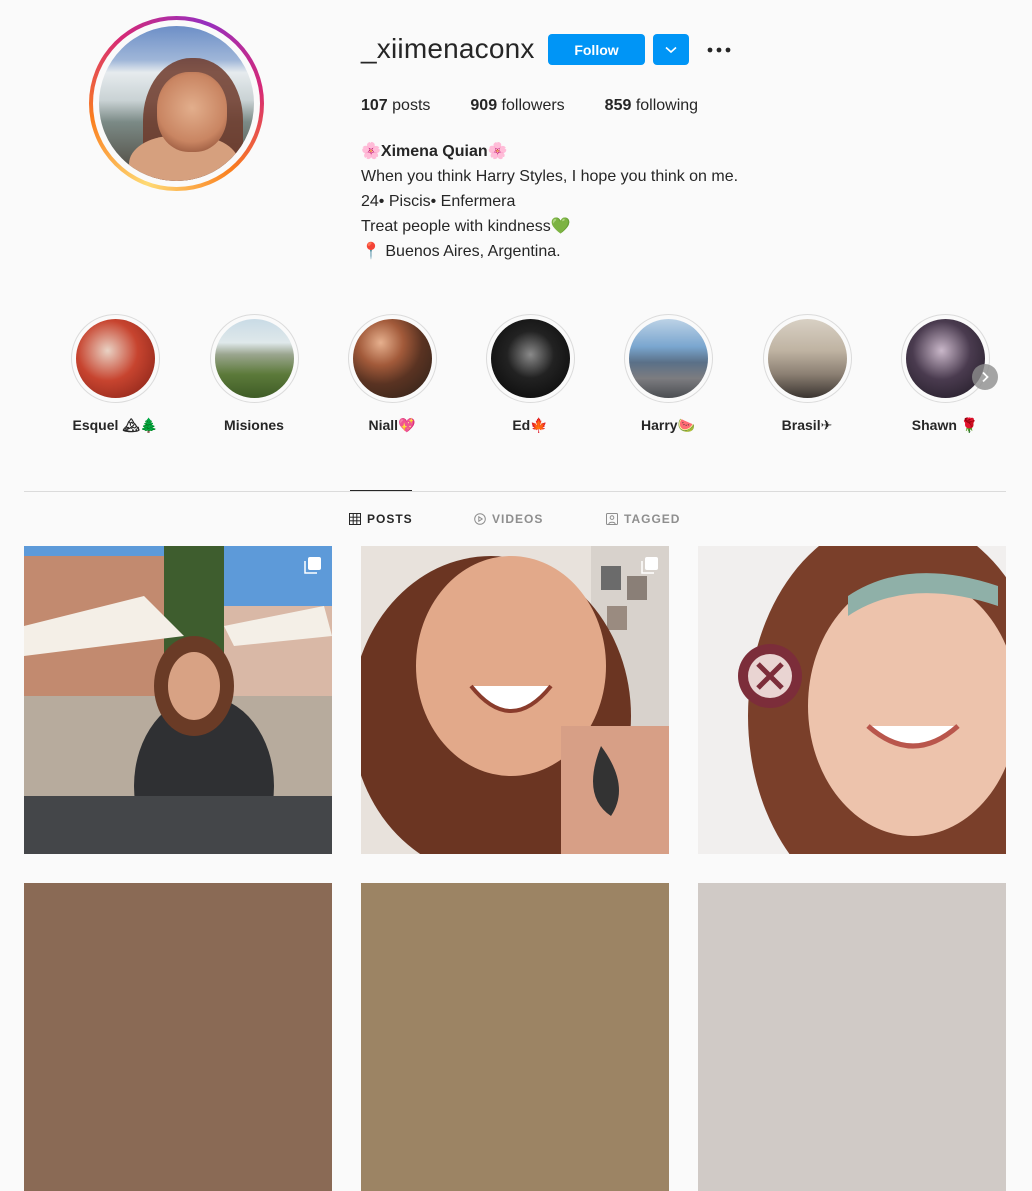  Describe the element at coordinates (448, 48) in the screenshot. I see `profile-username: _xiimenaconx` at that location.